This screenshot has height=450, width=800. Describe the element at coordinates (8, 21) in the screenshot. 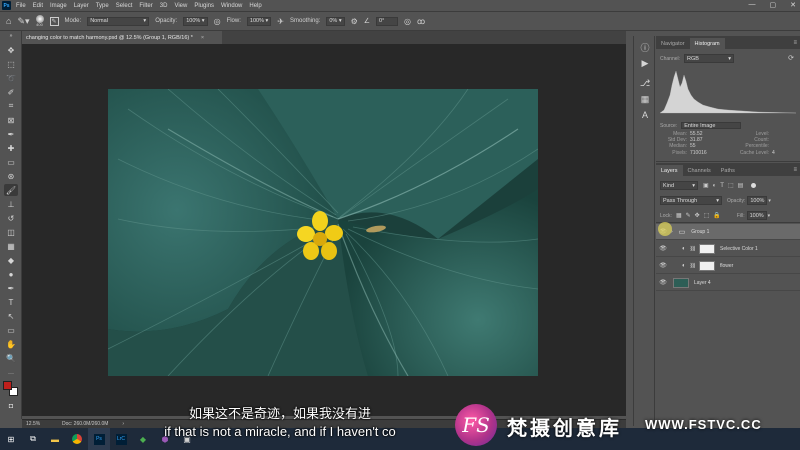

I see `home-icon: ⌂` at that location.